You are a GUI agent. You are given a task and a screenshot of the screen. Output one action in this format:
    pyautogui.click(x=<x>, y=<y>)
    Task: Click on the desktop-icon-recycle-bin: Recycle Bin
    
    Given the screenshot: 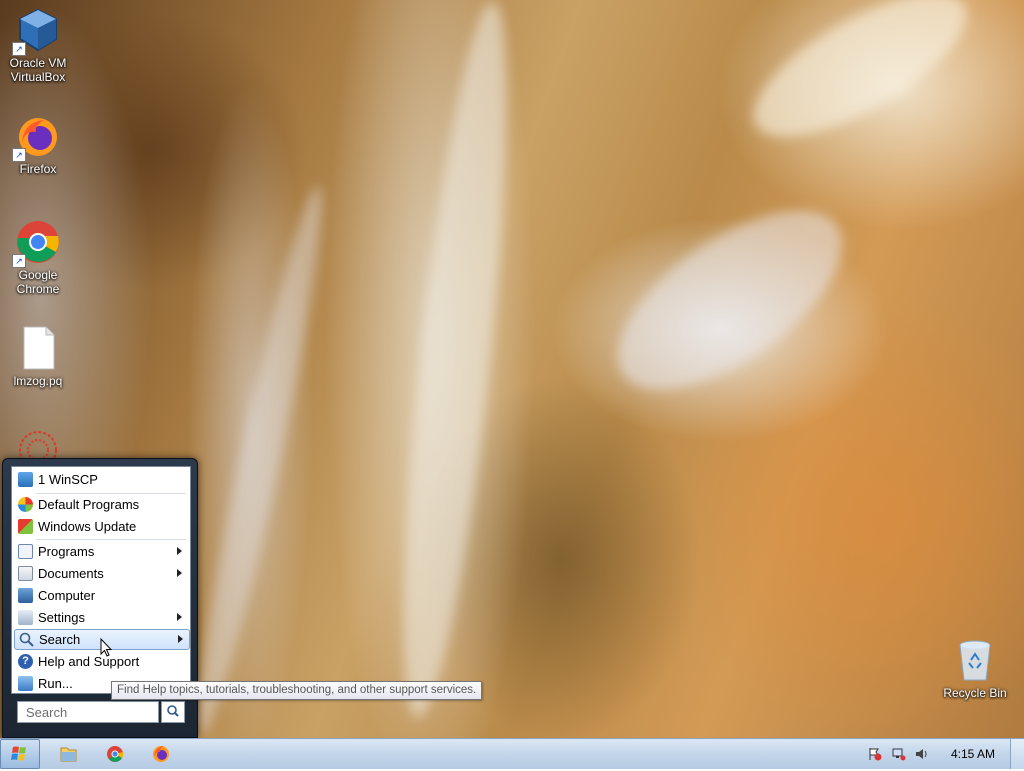 What is the action you would take?
    pyautogui.click(x=975, y=668)
    